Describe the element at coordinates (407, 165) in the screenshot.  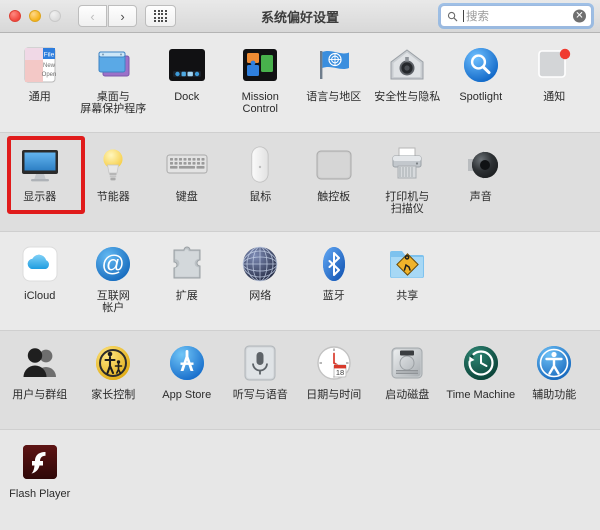
I see `printers-scanners-icon` at that location.